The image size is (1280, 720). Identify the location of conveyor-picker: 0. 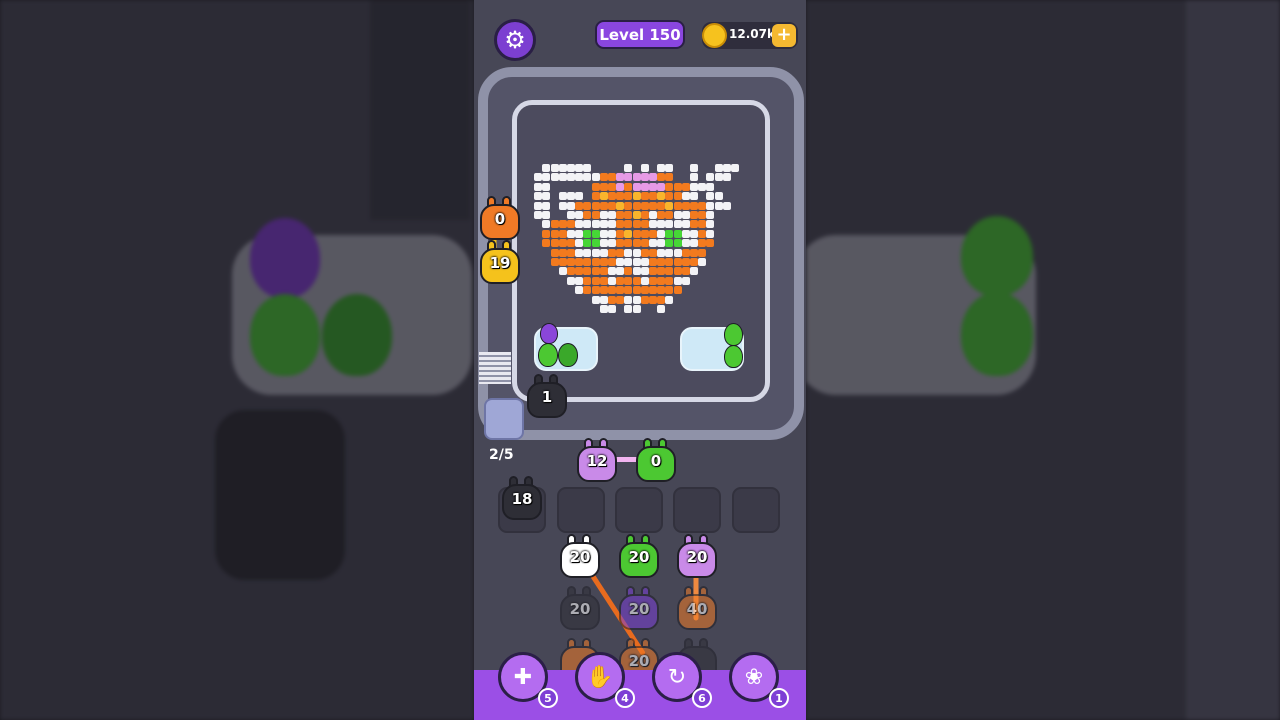
(500, 218).